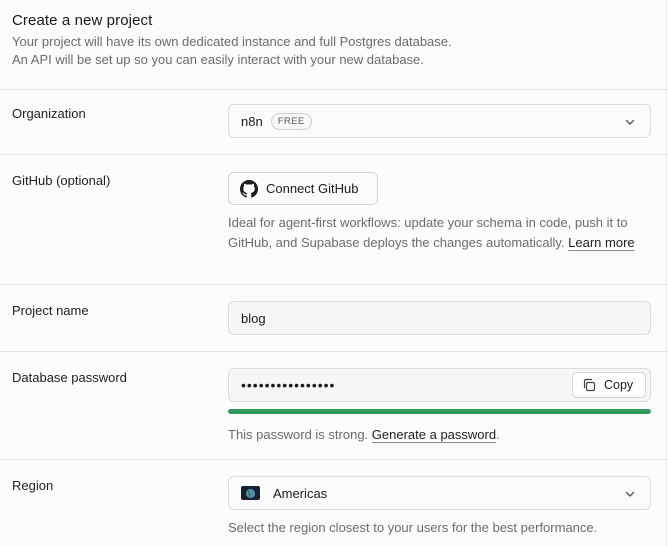 The height and width of the screenshot is (546, 668). I want to click on plan-badge: FREE, so click(291, 121).